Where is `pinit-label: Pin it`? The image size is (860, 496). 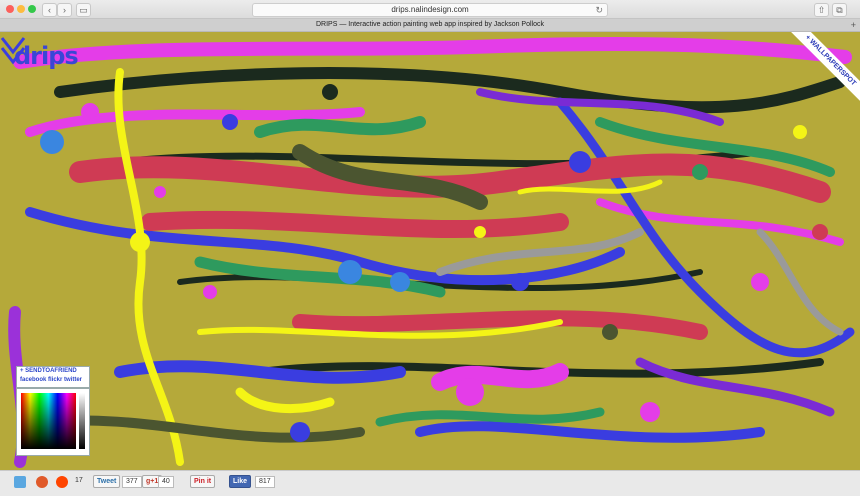 pinit-label: Pin it is located at coordinates (203, 481).